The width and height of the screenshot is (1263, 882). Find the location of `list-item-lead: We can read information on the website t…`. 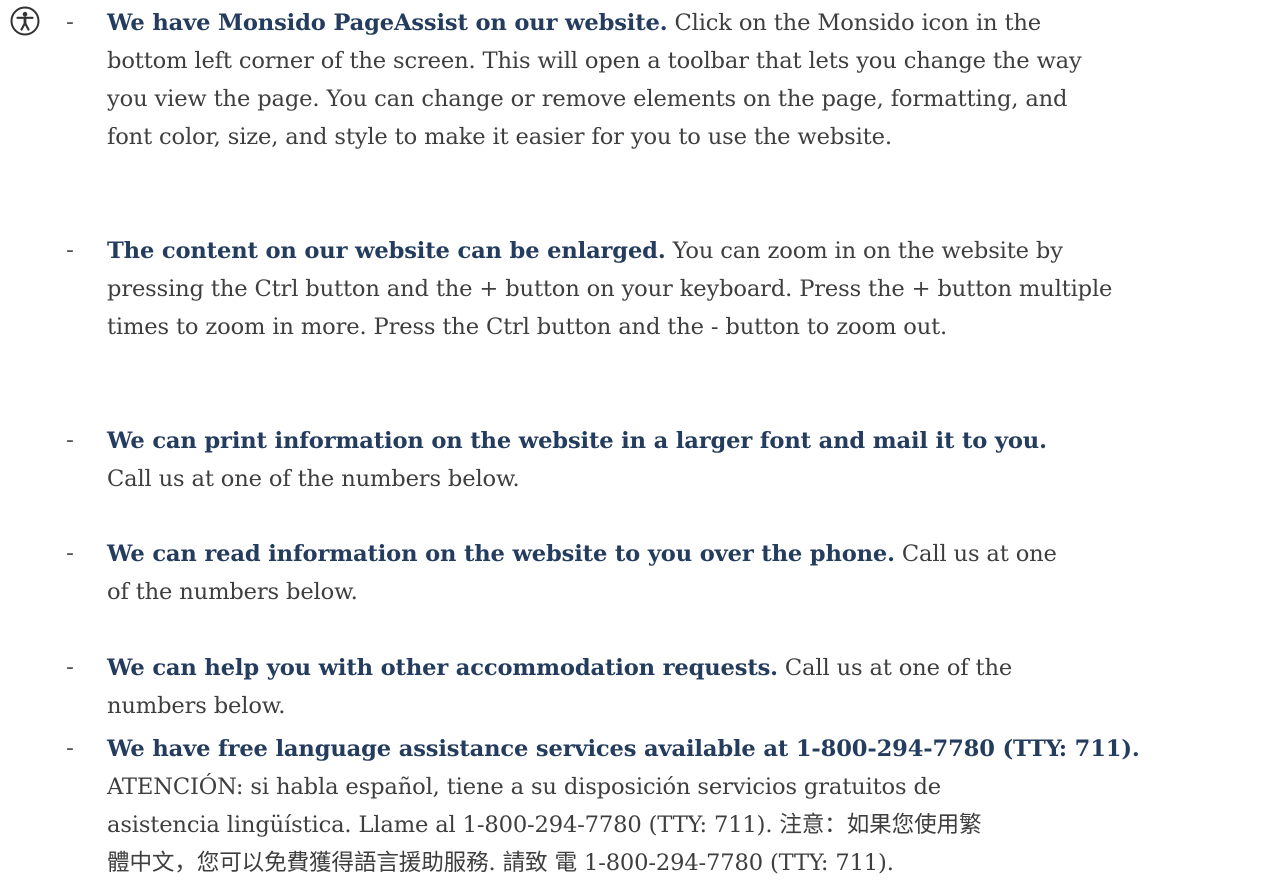

list-item-lead: We can read information on the website t… is located at coordinates (501, 554).